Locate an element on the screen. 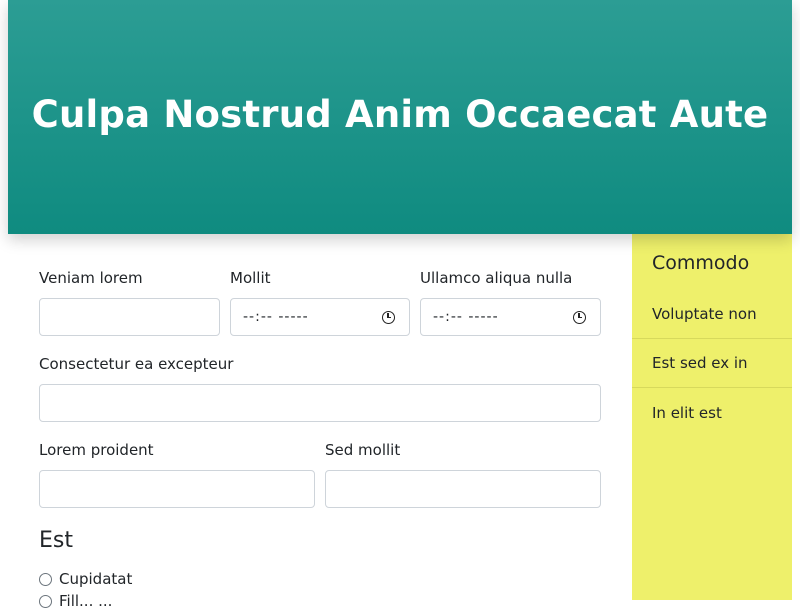 This screenshot has height=610, width=800. radio-option: Cupidatat is located at coordinates (85, 579).